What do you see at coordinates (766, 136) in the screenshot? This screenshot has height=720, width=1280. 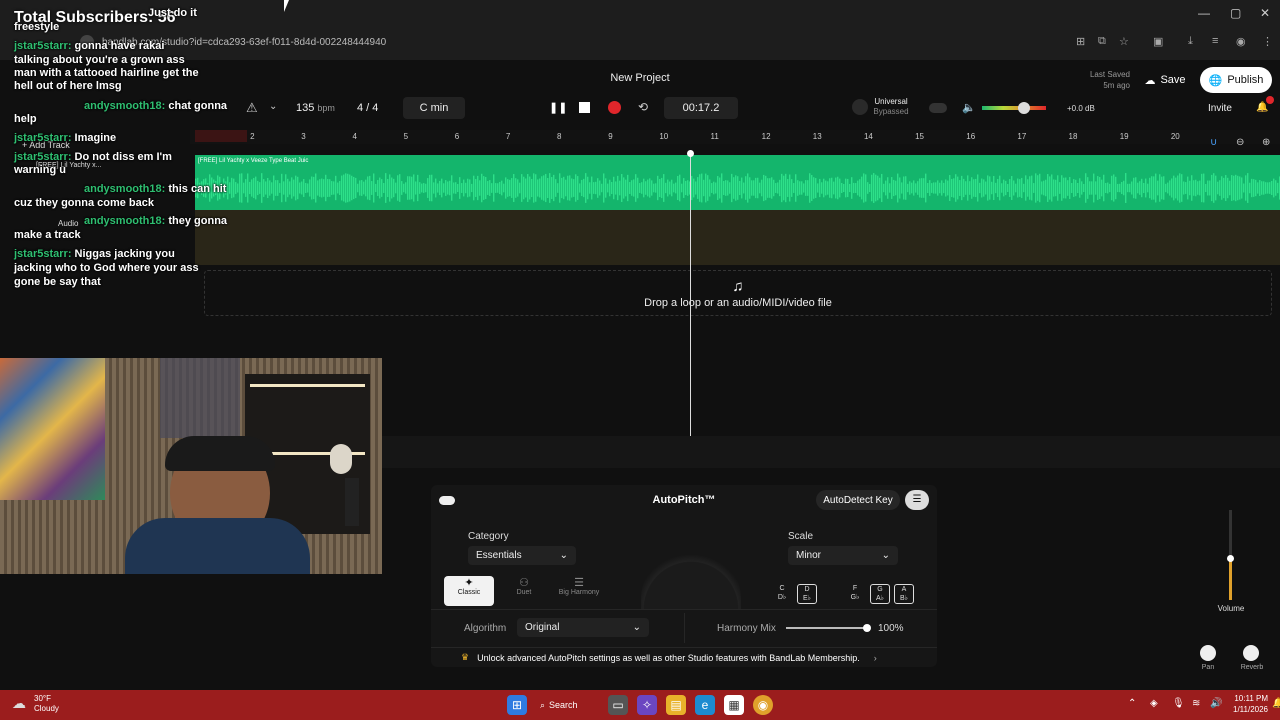 I see `ruler-mark: 12` at bounding box center [766, 136].